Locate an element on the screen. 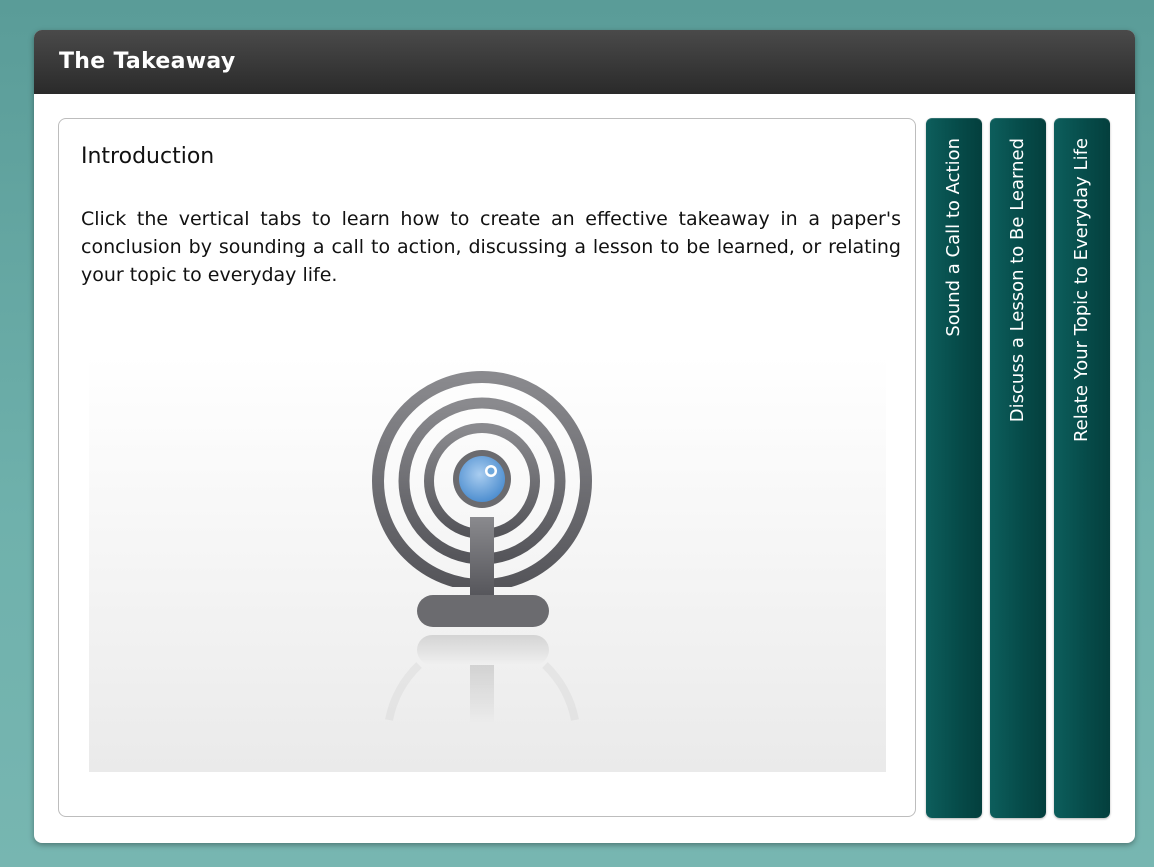 The width and height of the screenshot is (1154, 867). section-heading: Introduction is located at coordinates (148, 156).